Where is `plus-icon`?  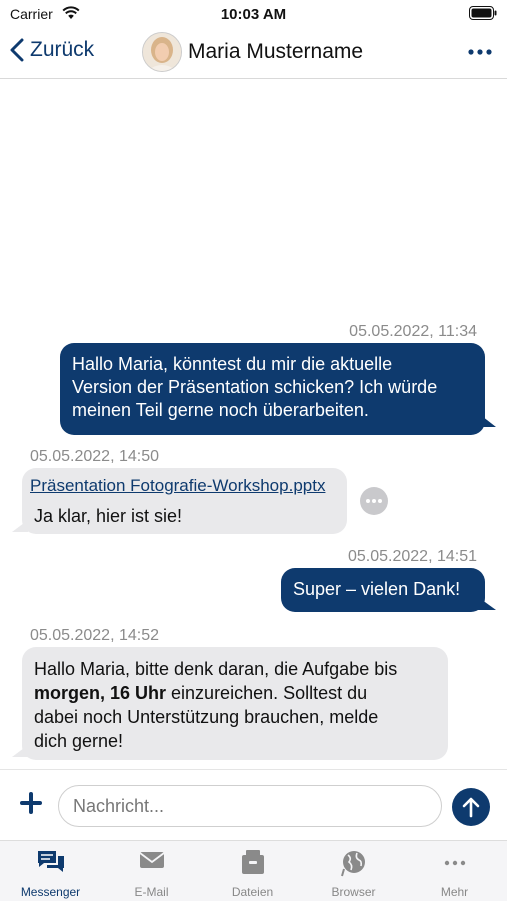 plus-icon is located at coordinates (31, 803).